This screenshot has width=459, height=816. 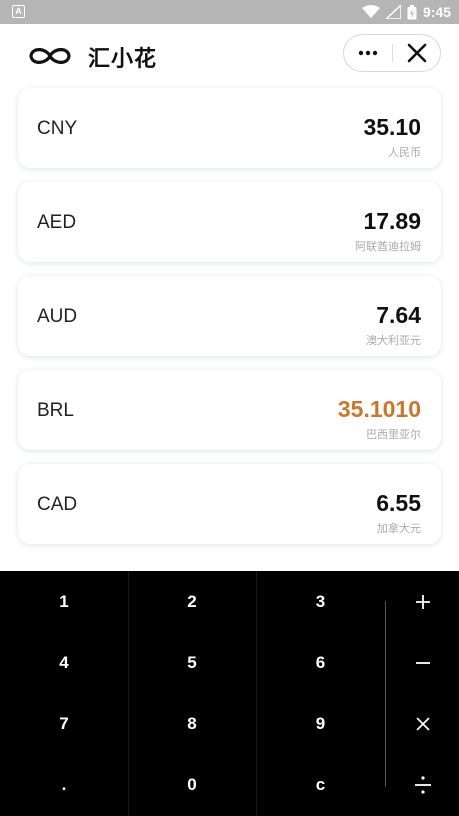 I want to click on currency-card-cad: CAD 6.55 加拿大元, so click(x=229, y=504).